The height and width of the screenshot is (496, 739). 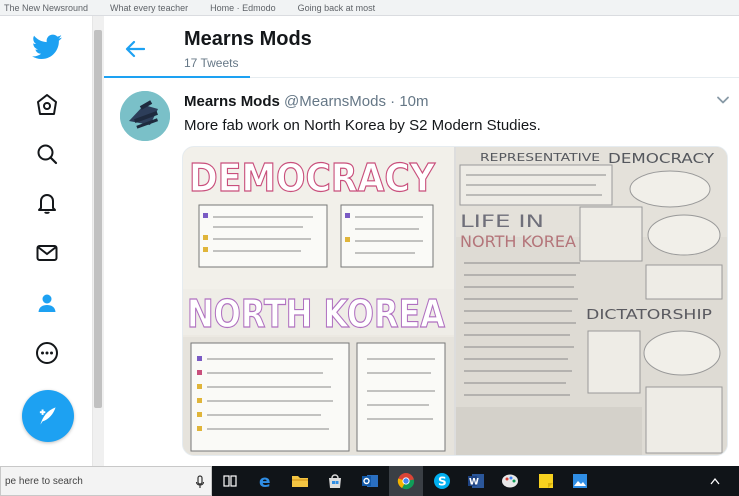 I want to click on microphone-icon, so click(x=200, y=482).